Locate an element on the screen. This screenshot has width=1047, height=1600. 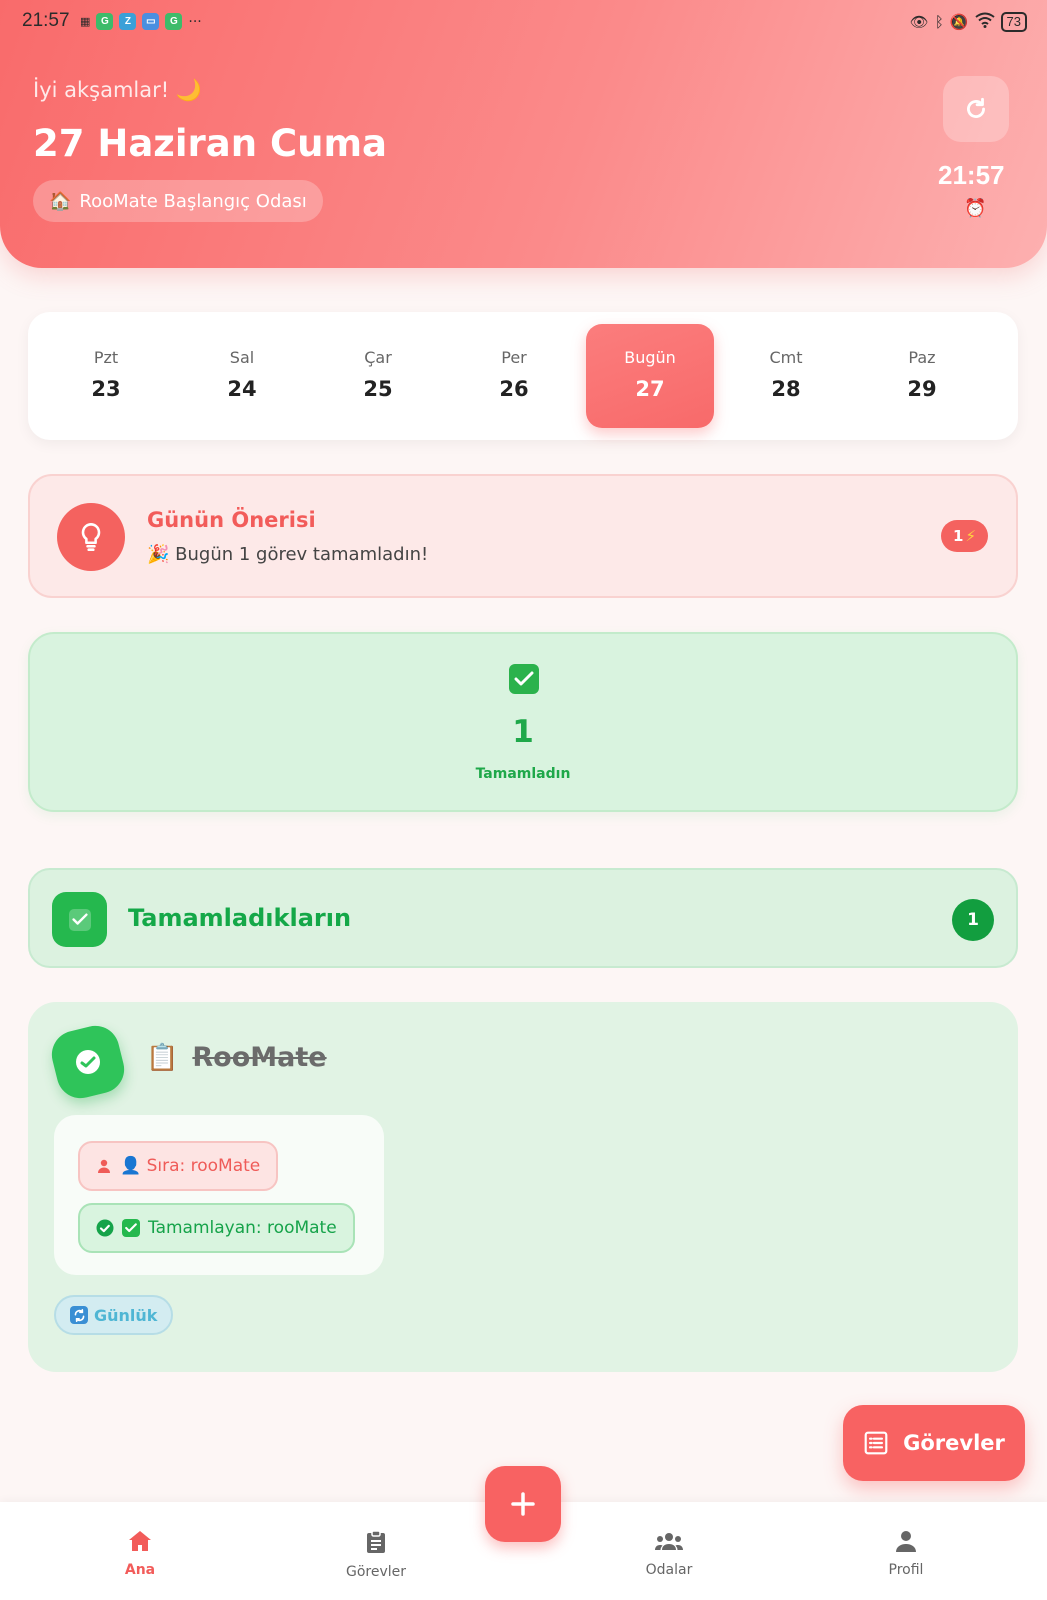
completed-section-header: Tamamladıkların 1 is located at coordinates (523, 918).